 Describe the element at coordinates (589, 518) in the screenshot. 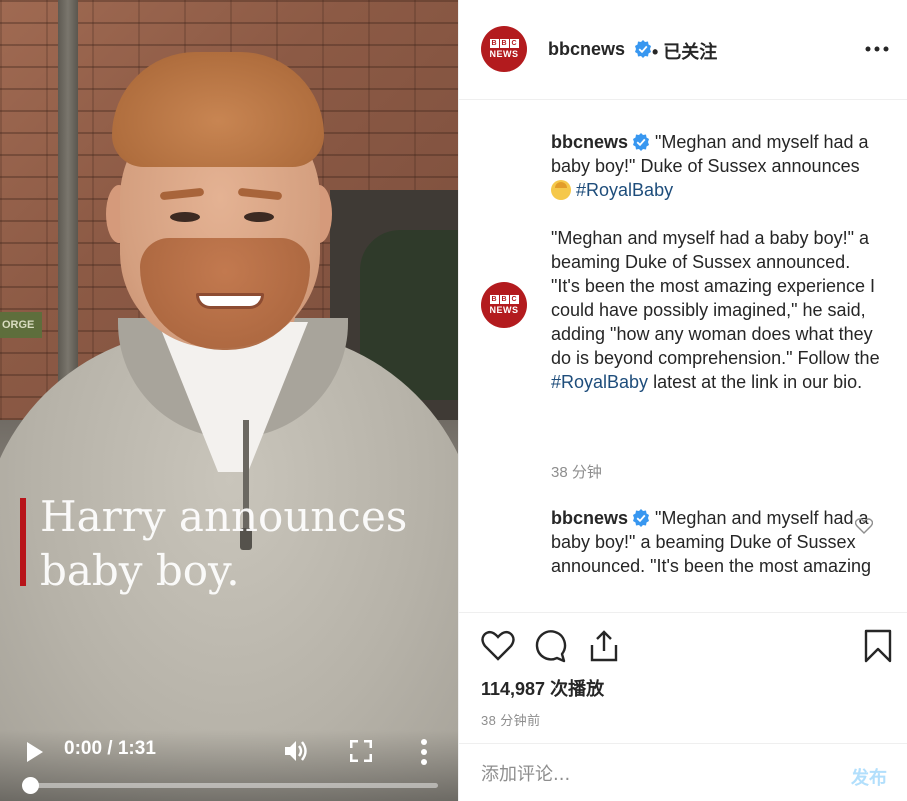

I see `comment-username: bbcnews` at that location.